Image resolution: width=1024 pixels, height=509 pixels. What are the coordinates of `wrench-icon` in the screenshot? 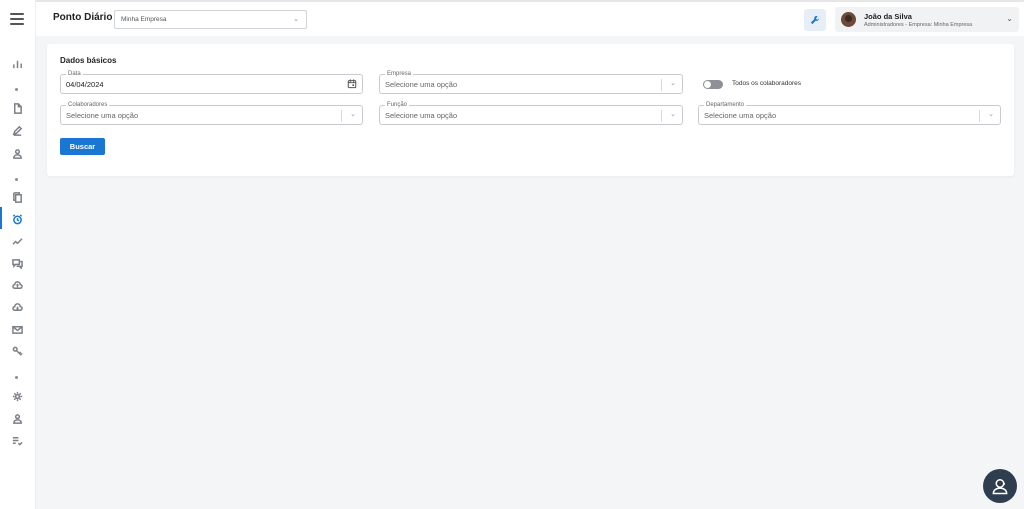 It's located at (815, 20).